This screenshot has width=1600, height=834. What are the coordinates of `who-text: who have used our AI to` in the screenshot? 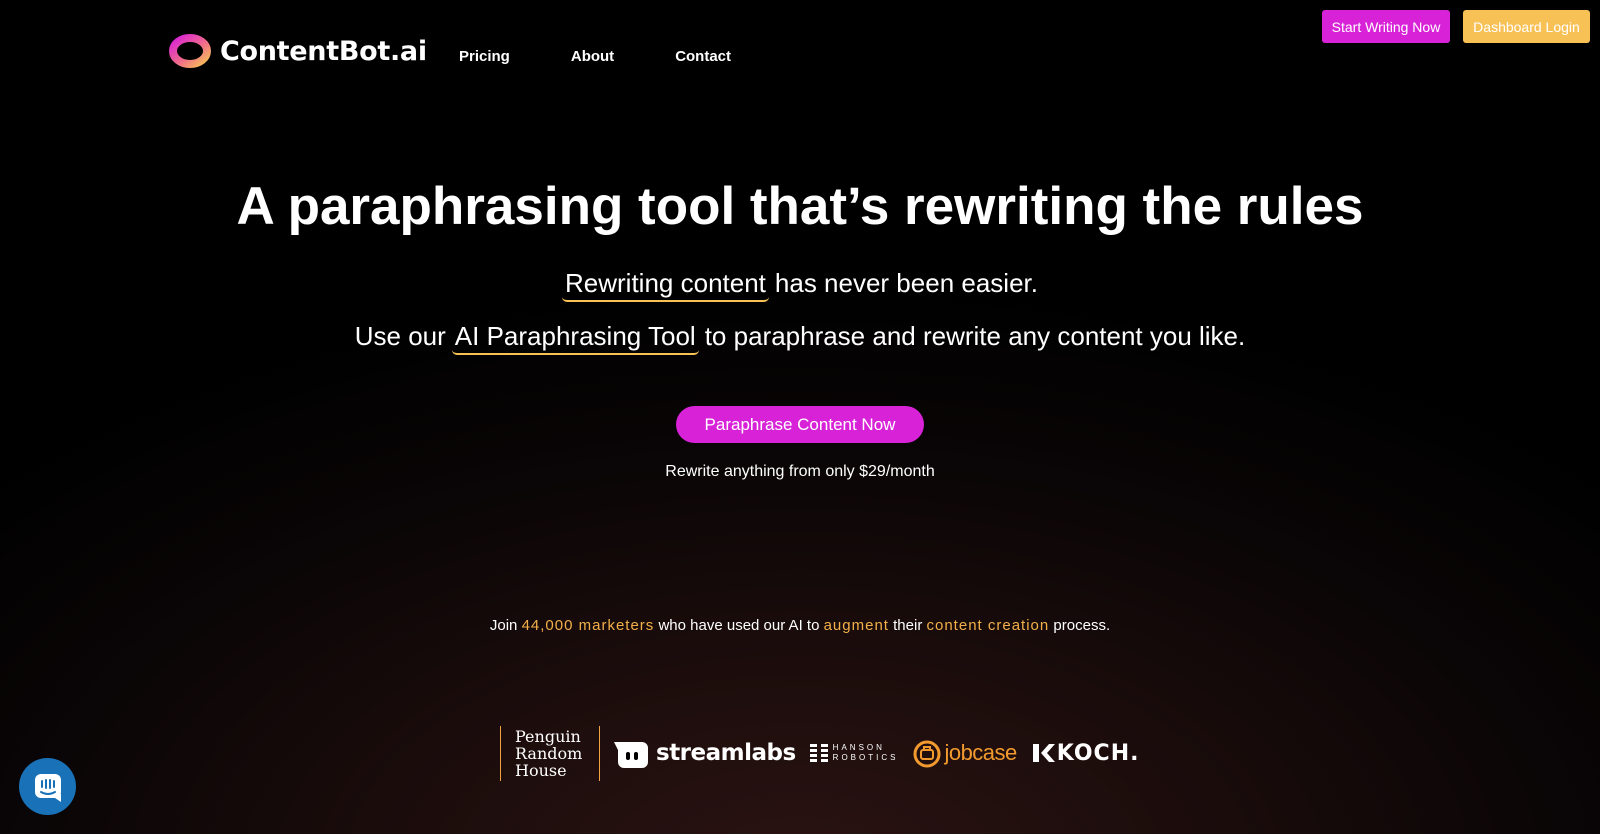 It's located at (739, 625).